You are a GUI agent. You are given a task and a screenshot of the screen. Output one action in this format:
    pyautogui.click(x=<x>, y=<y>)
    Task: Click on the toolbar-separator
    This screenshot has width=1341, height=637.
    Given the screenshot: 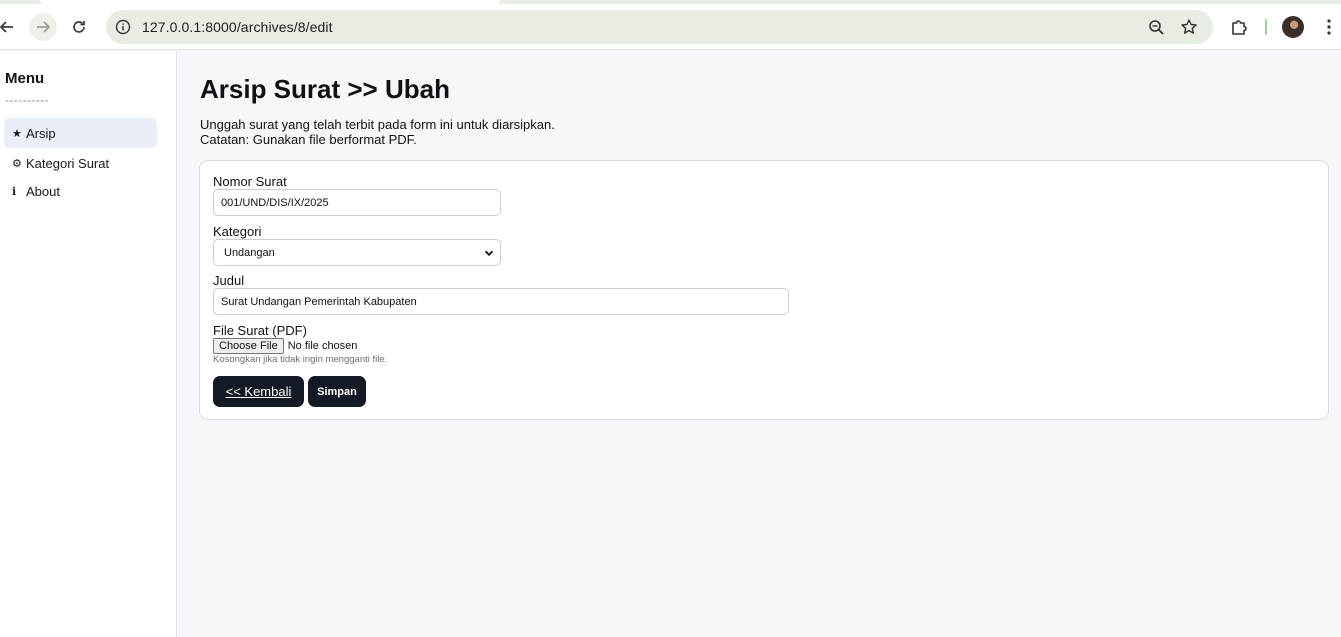 What is the action you would take?
    pyautogui.click(x=1266, y=27)
    